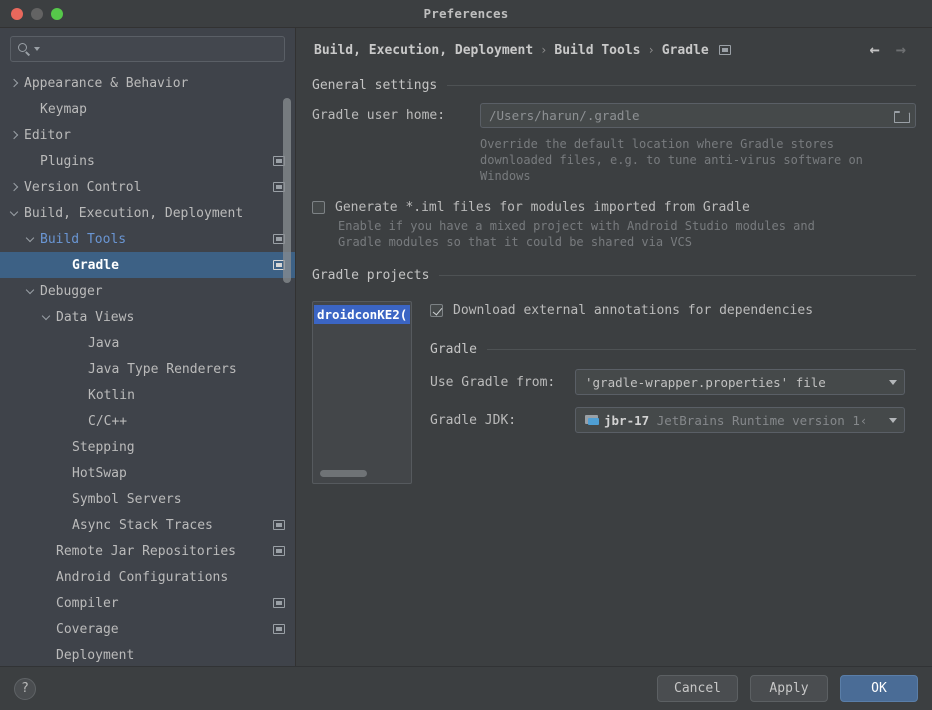 This screenshot has height=710, width=932. What do you see at coordinates (147, 395) in the screenshot?
I see `sidebar-item-kotlin: Kotlin` at bounding box center [147, 395].